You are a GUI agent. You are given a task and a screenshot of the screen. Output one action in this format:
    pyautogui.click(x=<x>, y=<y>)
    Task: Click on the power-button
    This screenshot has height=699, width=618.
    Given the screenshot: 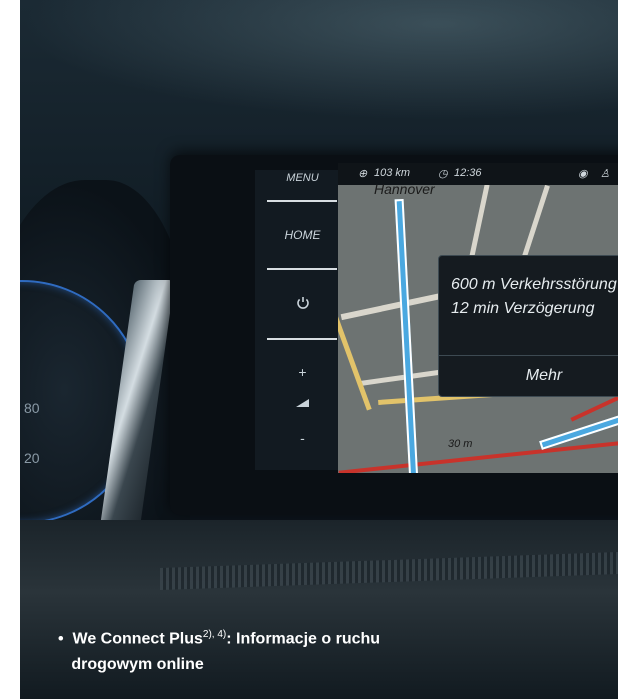 What is the action you would take?
    pyautogui.click(x=302, y=304)
    